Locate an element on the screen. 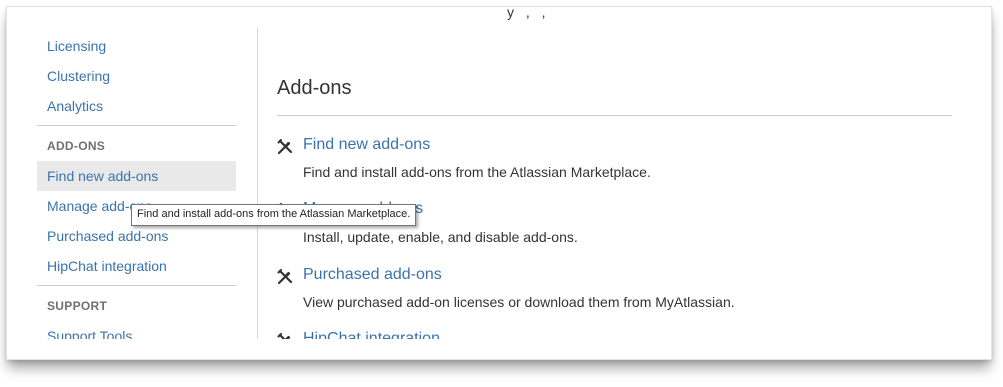 This screenshot has height=387, width=1003. sidebar-heading-addons: ADD-ONS is located at coordinates (76, 146).